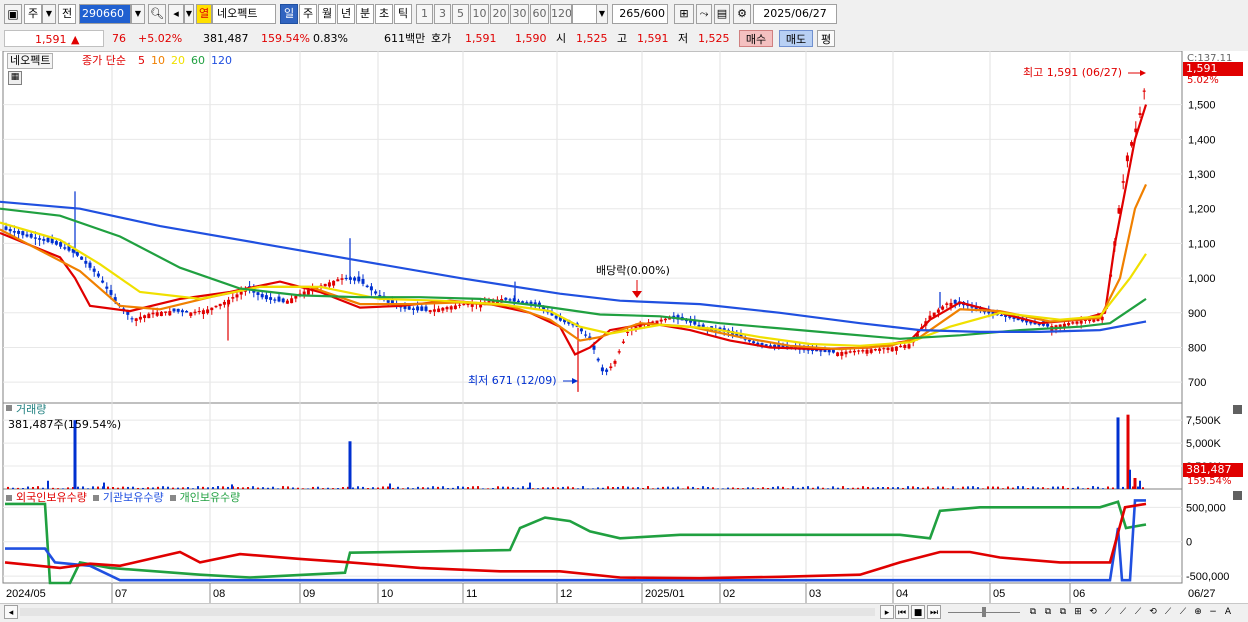 The height and width of the screenshot is (622, 1248). What do you see at coordinates (795, 14) in the screenshot?
I see `date-input: 2025/06/27` at bounding box center [795, 14].